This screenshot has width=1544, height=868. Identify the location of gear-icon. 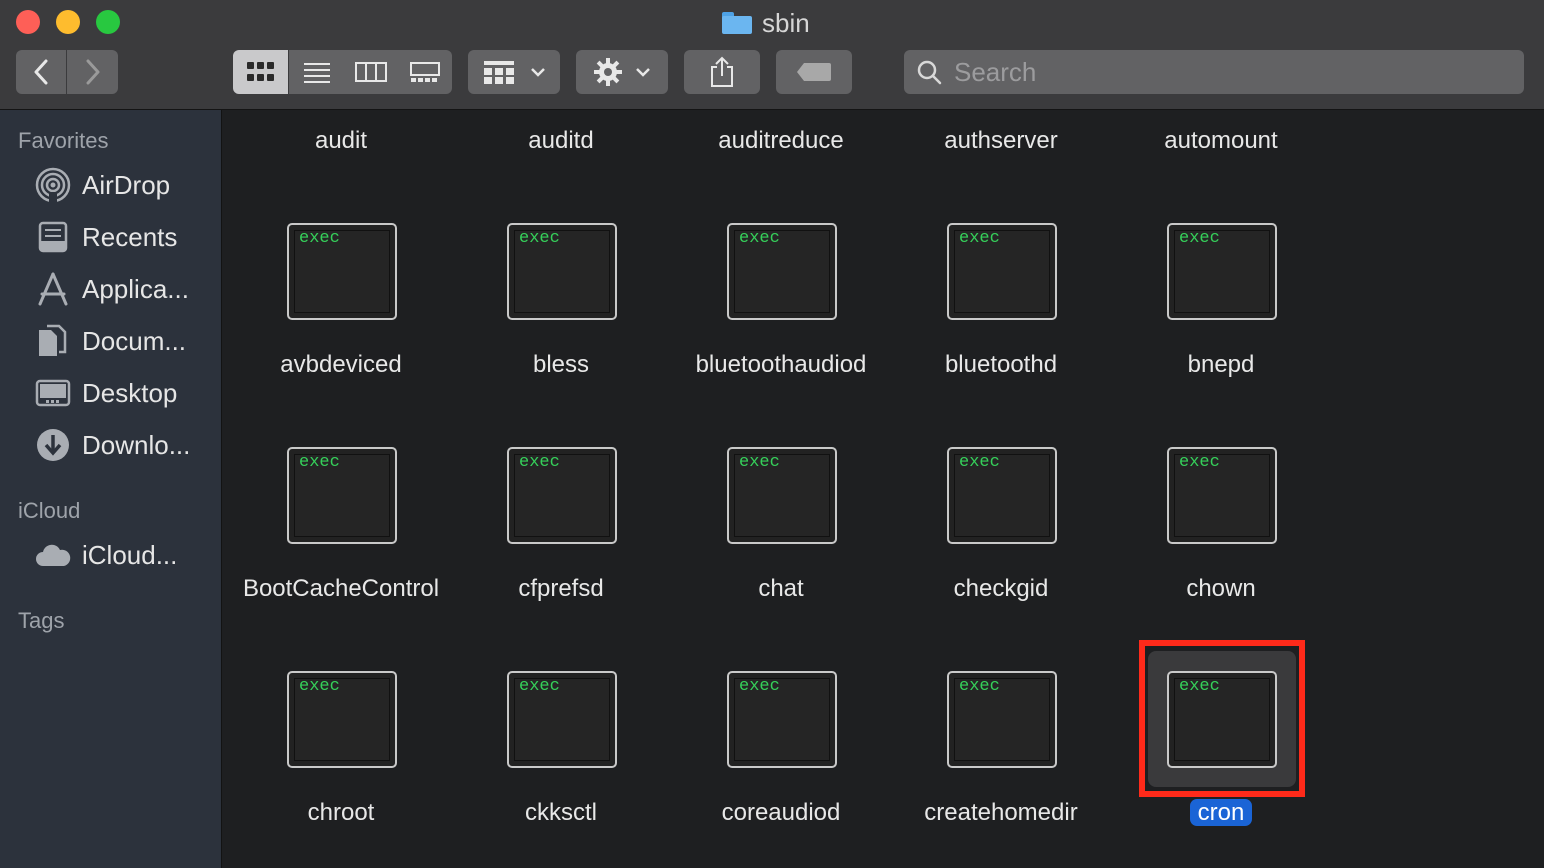
(608, 72).